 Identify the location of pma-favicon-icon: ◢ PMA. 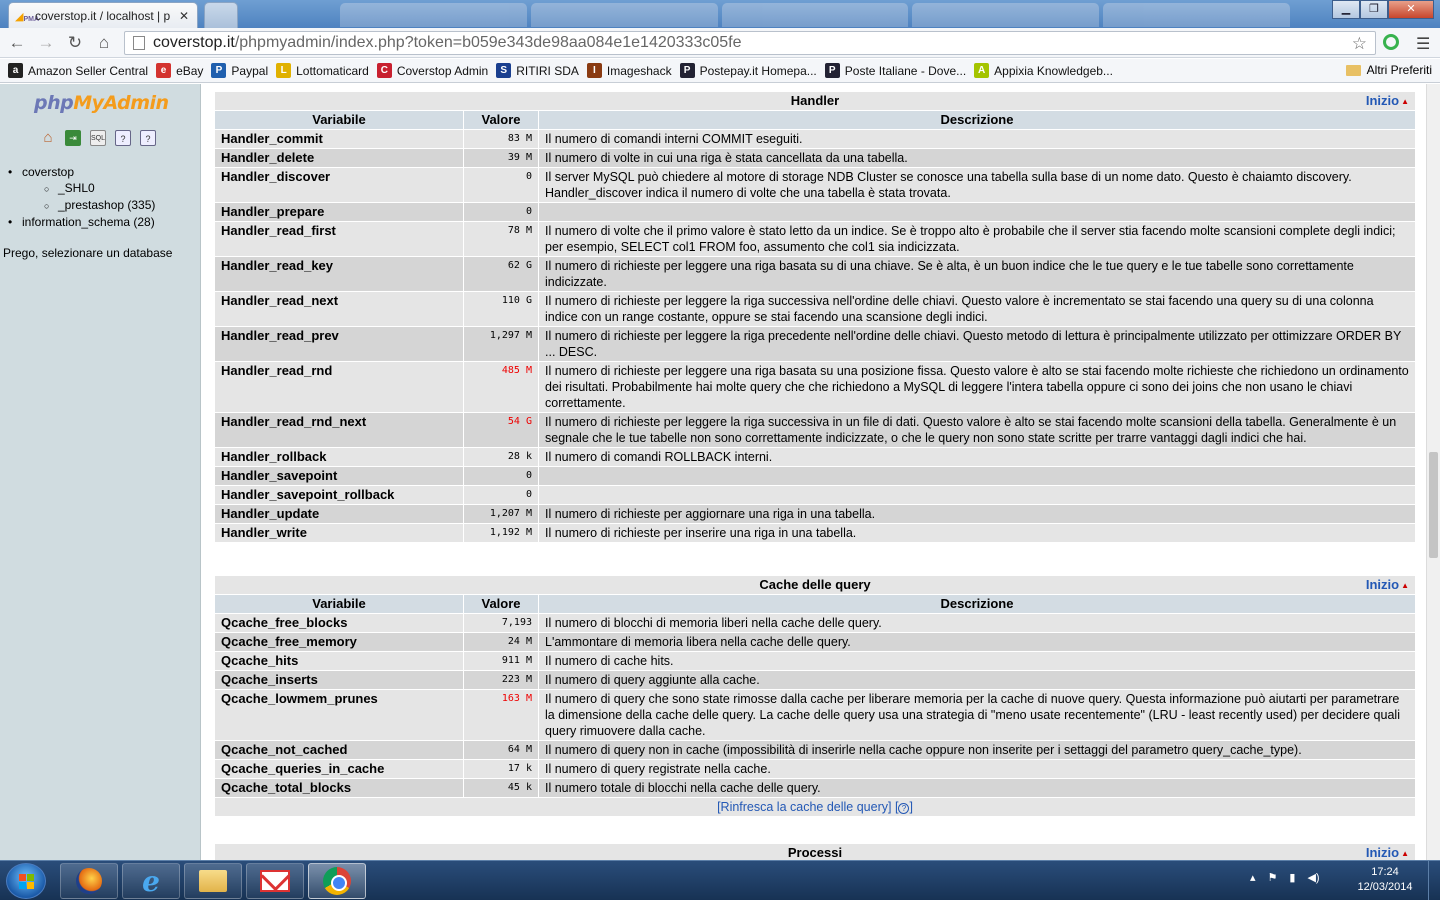
(27, 16).